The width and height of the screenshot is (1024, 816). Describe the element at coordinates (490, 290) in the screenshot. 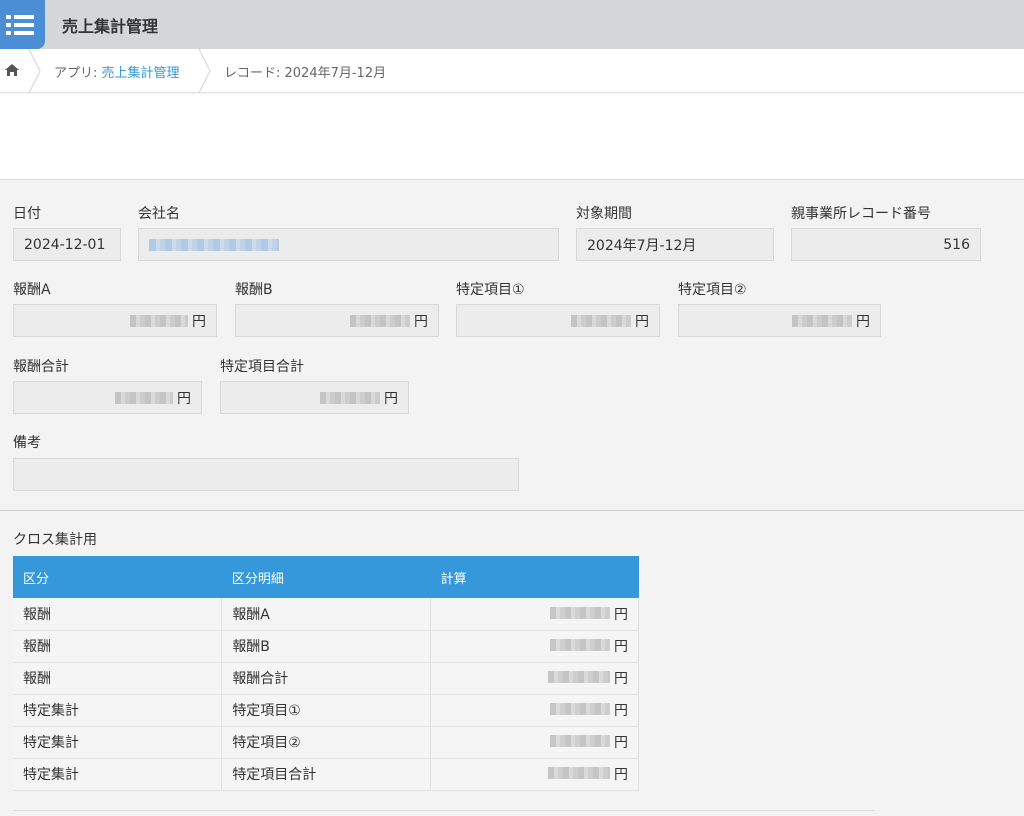

I see `item-1-label: 特定項目①` at that location.